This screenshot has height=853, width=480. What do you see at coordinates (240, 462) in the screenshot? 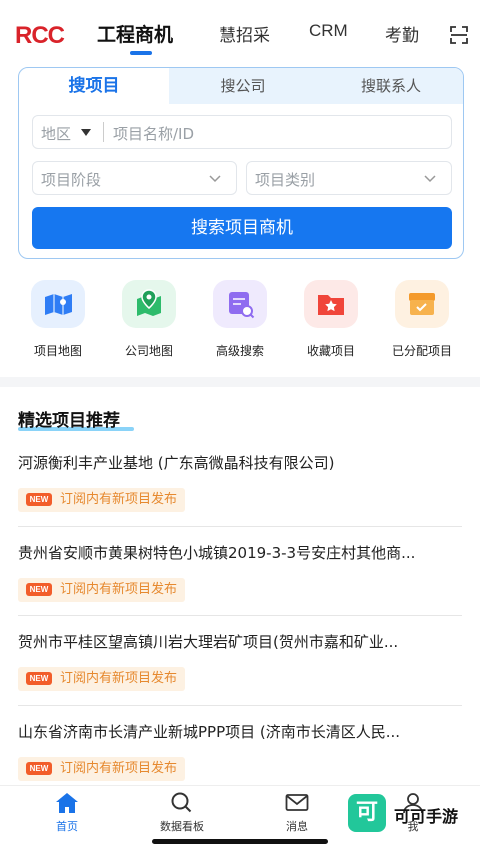
I see `project-title: 河源衡利丰产业基地 (广东高微晶科技有限公司)` at bounding box center [240, 462].